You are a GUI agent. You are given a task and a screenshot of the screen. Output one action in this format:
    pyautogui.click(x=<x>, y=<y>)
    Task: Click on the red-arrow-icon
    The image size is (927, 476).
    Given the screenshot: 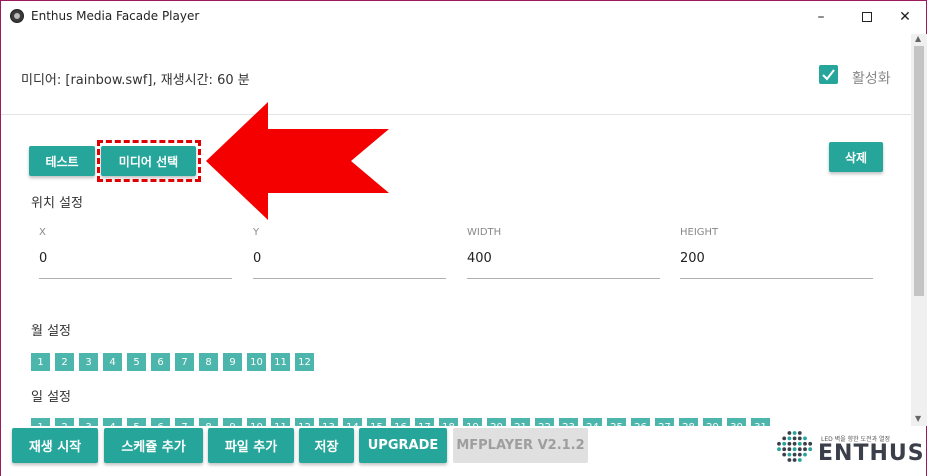 What is the action you would take?
    pyautogui.click(x=297, y=161)
    